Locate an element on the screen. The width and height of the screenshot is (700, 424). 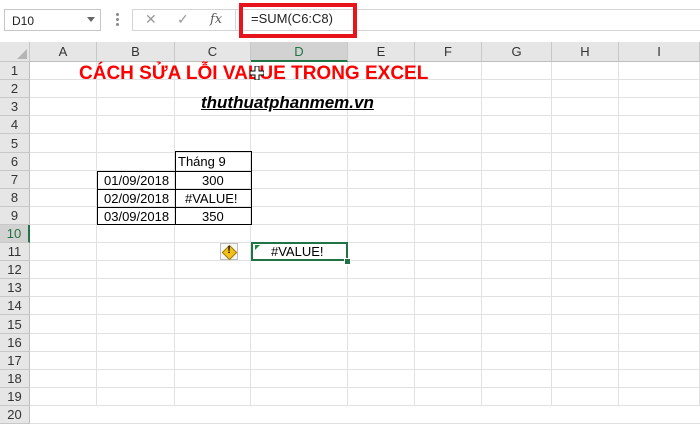
cell-c8: 350 is located at coordinates (213, 216).